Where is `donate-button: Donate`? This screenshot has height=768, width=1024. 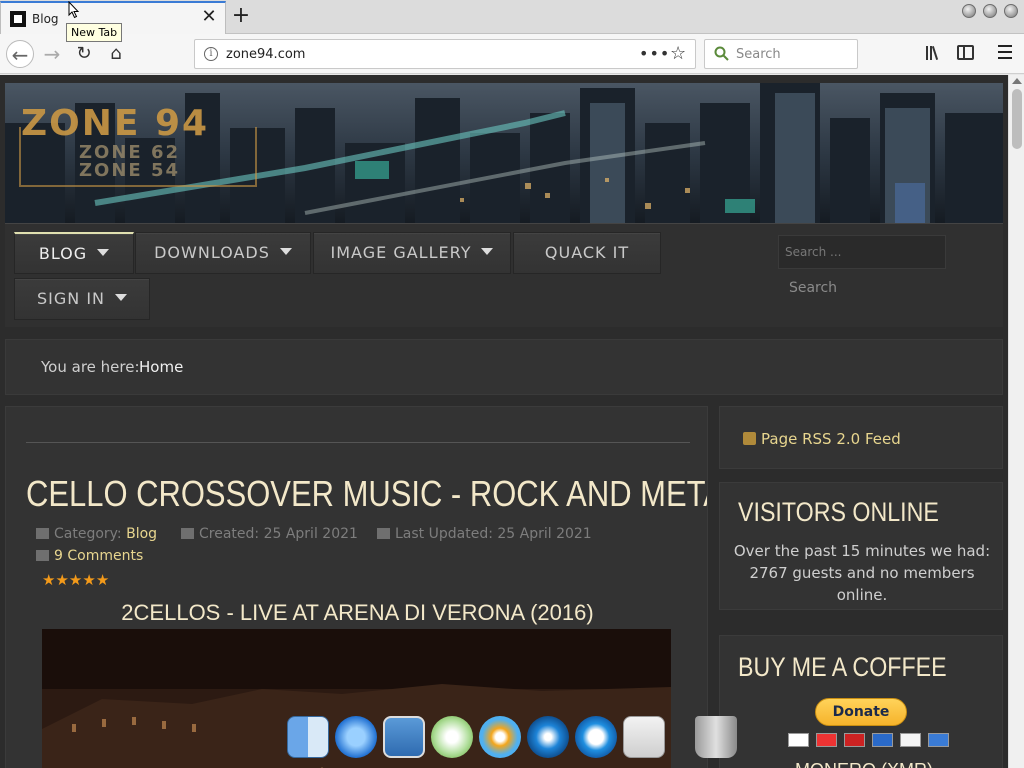
donate-button: Donate is located at coordinates (861, 712).